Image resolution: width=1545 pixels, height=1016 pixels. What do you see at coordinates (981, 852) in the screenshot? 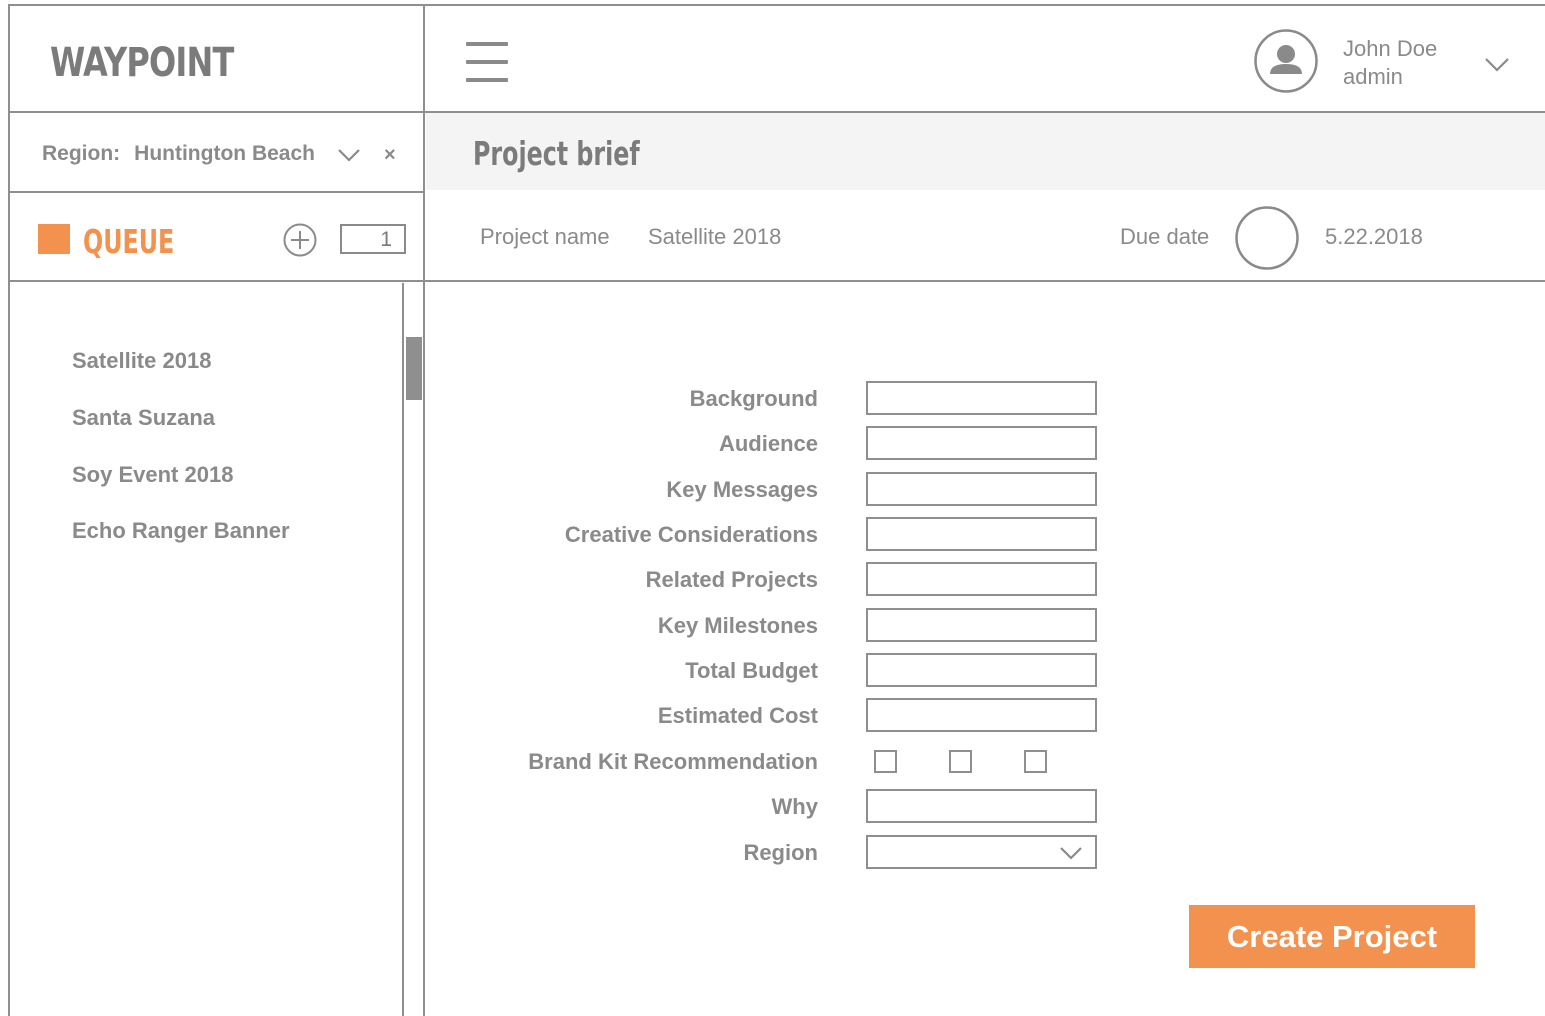
I see `region-select` at bounding box center [981, 852].